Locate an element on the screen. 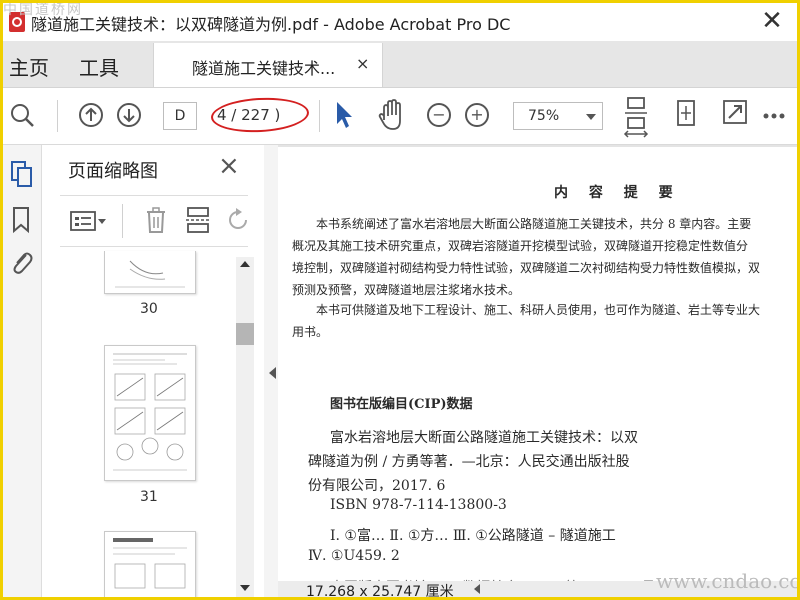  trash-icon is located at coordinates (156, 220).